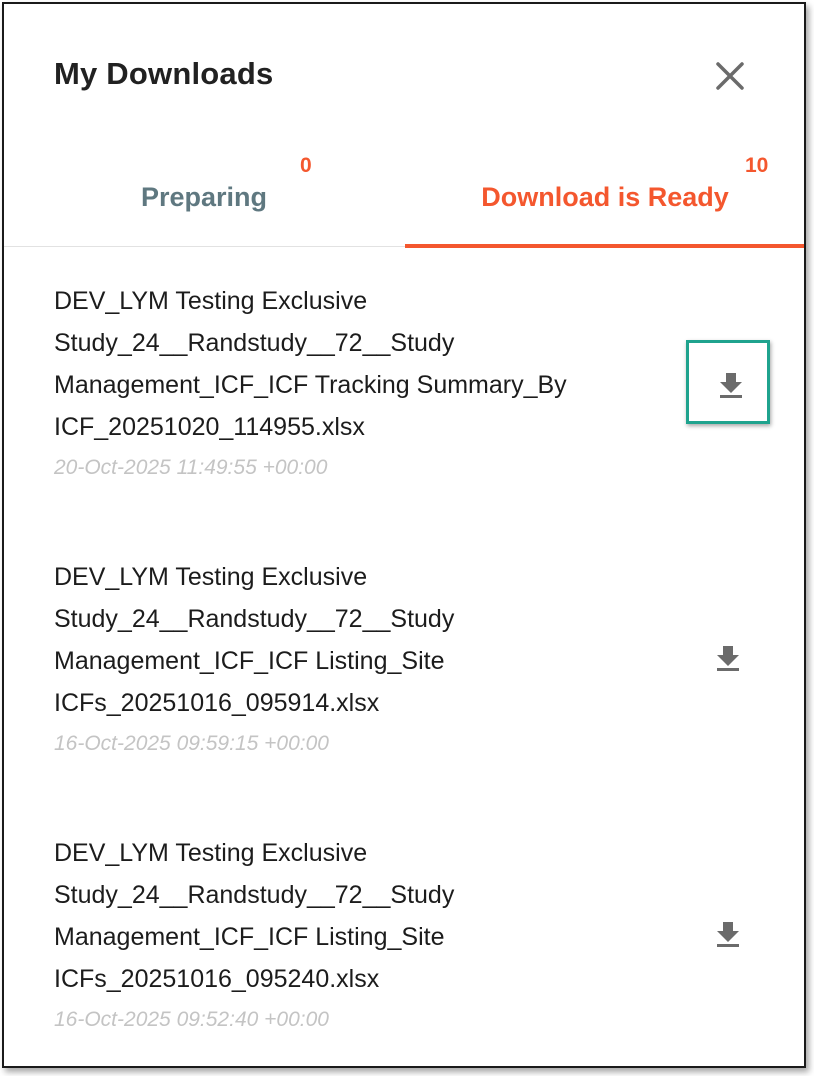 Image resolution: width=814 pixels, height=1076 pixels. I want to click on tab-preparing: 0 Preparing, so click(204, 195).